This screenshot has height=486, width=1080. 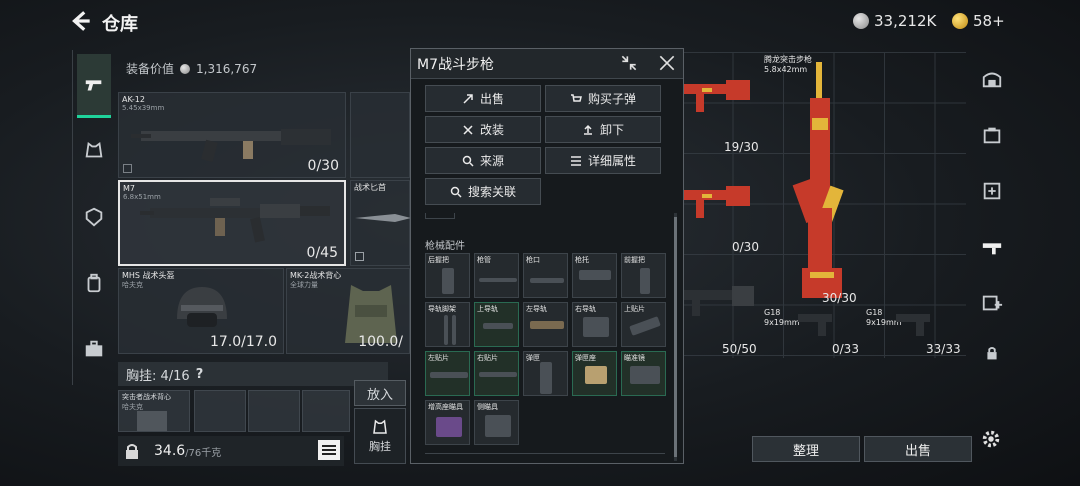 What do you see at coordinates (94, 151) in the screenshot?
I see `nav-vest` at bounding box center [94, 151].